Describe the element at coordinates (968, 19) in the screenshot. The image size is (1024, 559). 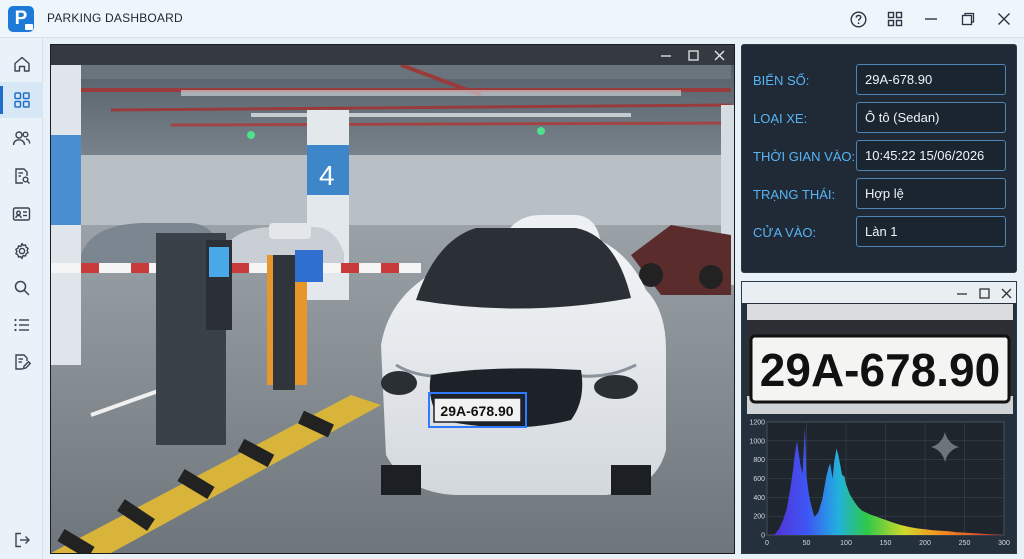
I see `restore-icon` at that location.